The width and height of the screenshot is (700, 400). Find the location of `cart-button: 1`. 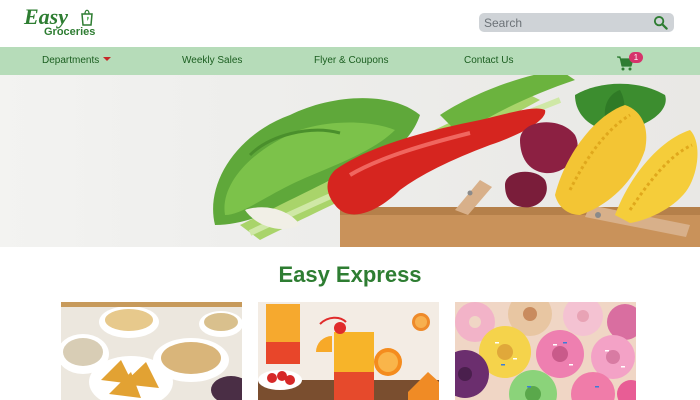

cart-button: 1 is located at coordinates (631, 62).